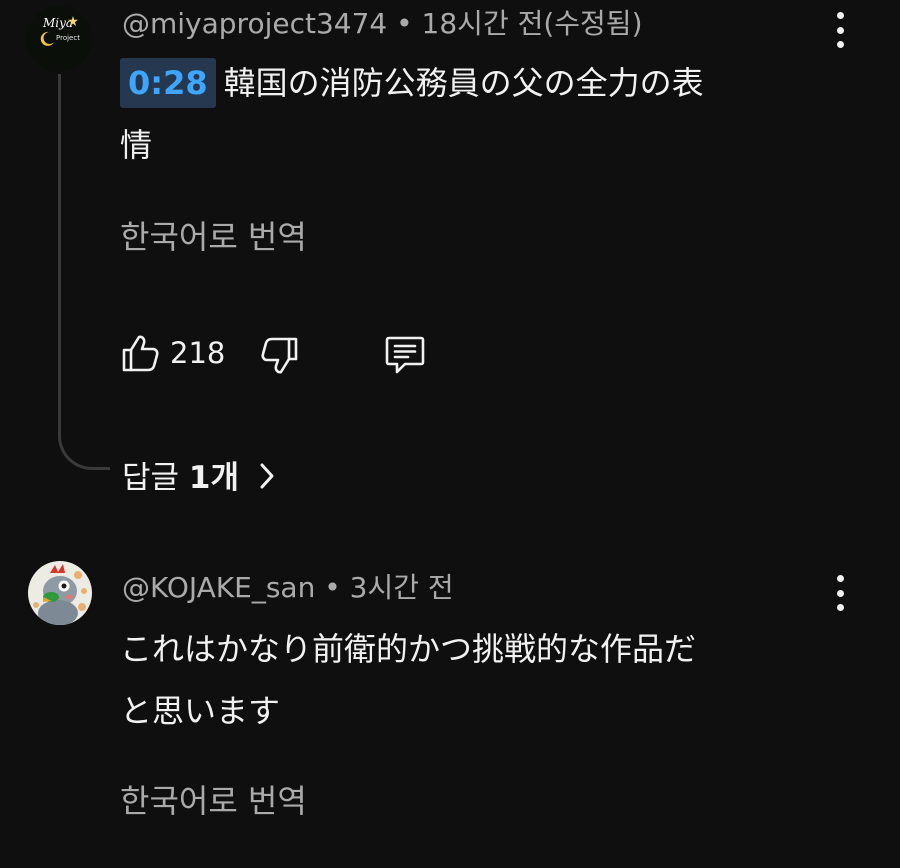  I want to click on comment-text-line-1: 韓国の消防公務員の父の全力の表, so click(463, 83).